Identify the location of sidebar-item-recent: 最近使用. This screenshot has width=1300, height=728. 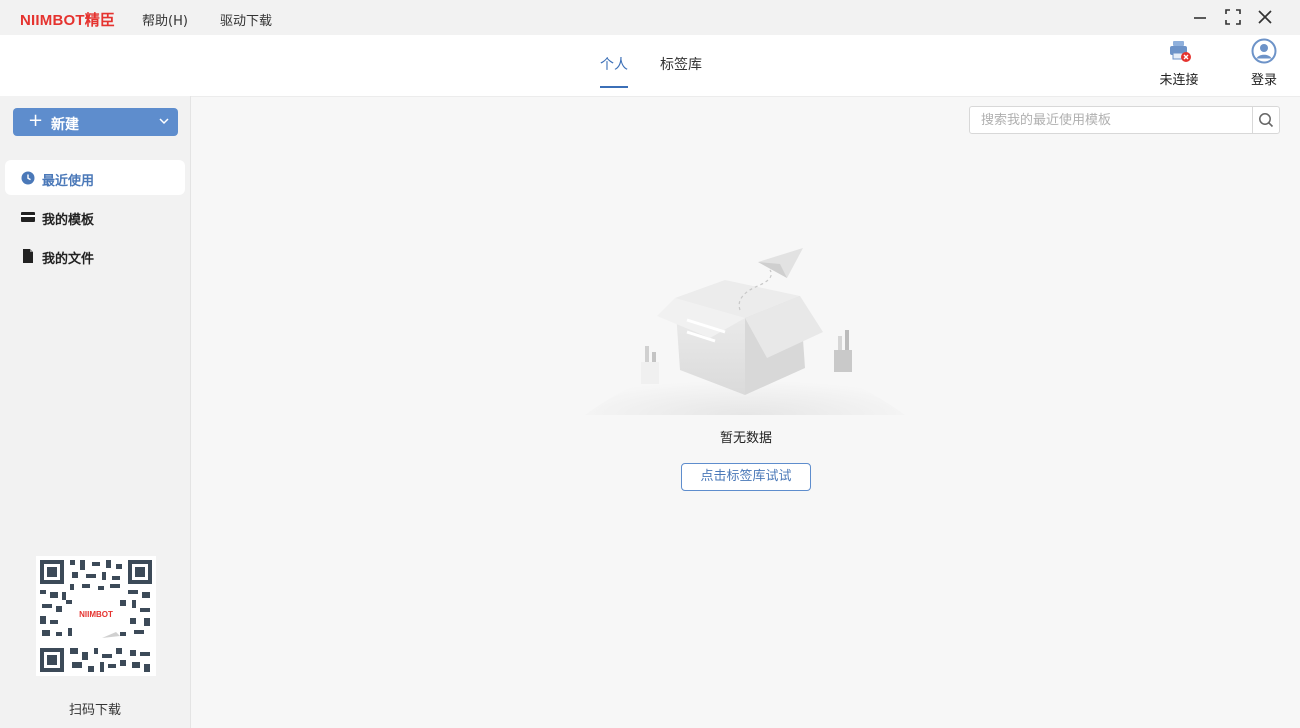
(95, 177).